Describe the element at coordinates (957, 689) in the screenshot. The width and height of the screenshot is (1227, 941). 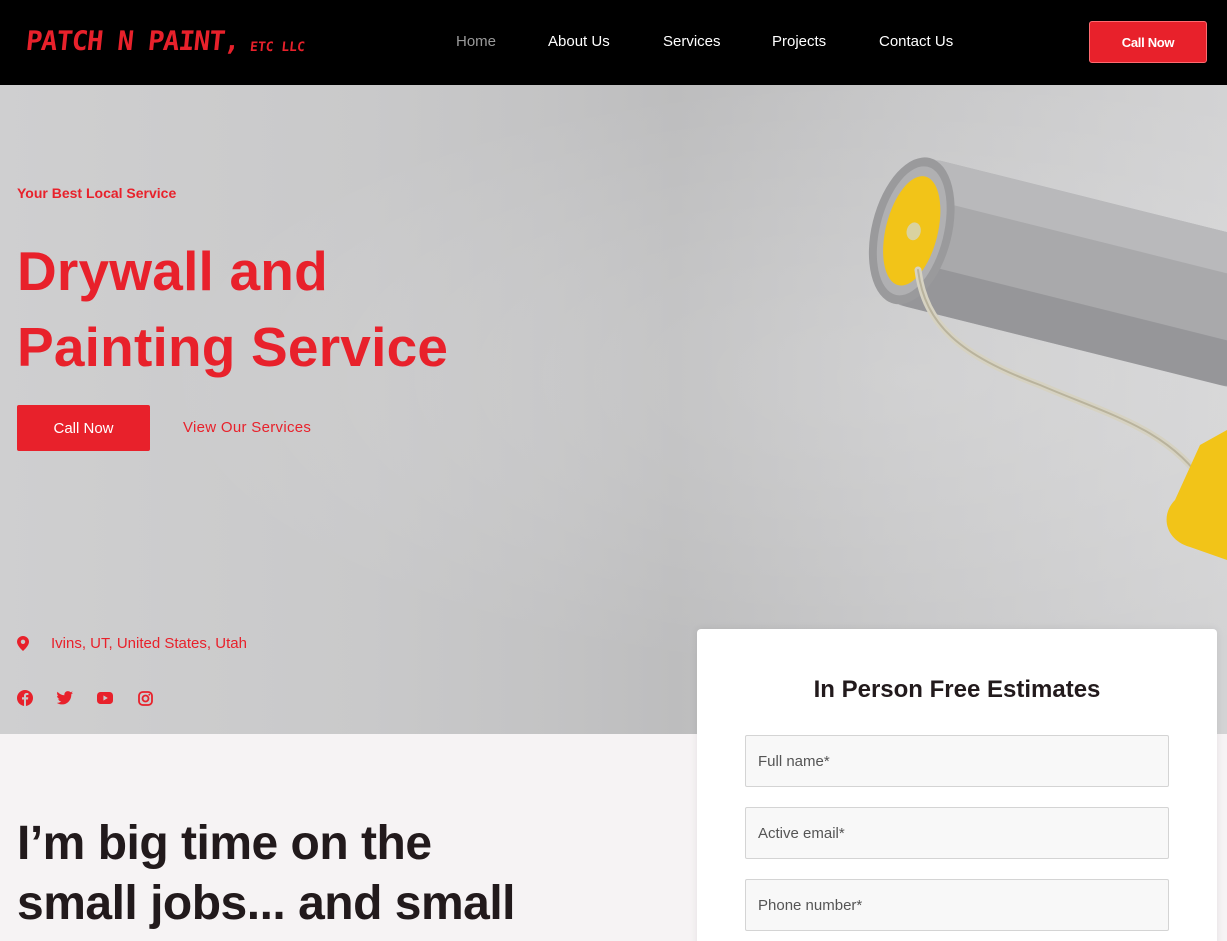
I see `estimate-form-title: In Person Free Estimates` at that location.